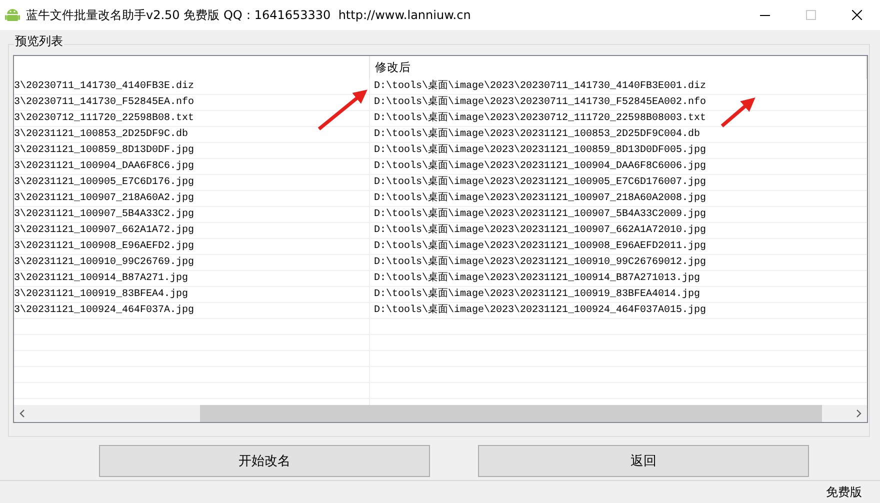  I want to click on table-cell: D:\tools\桌面\image\2023\20231121_100907_5B4A33C2009.jpg, so click(540, 214).